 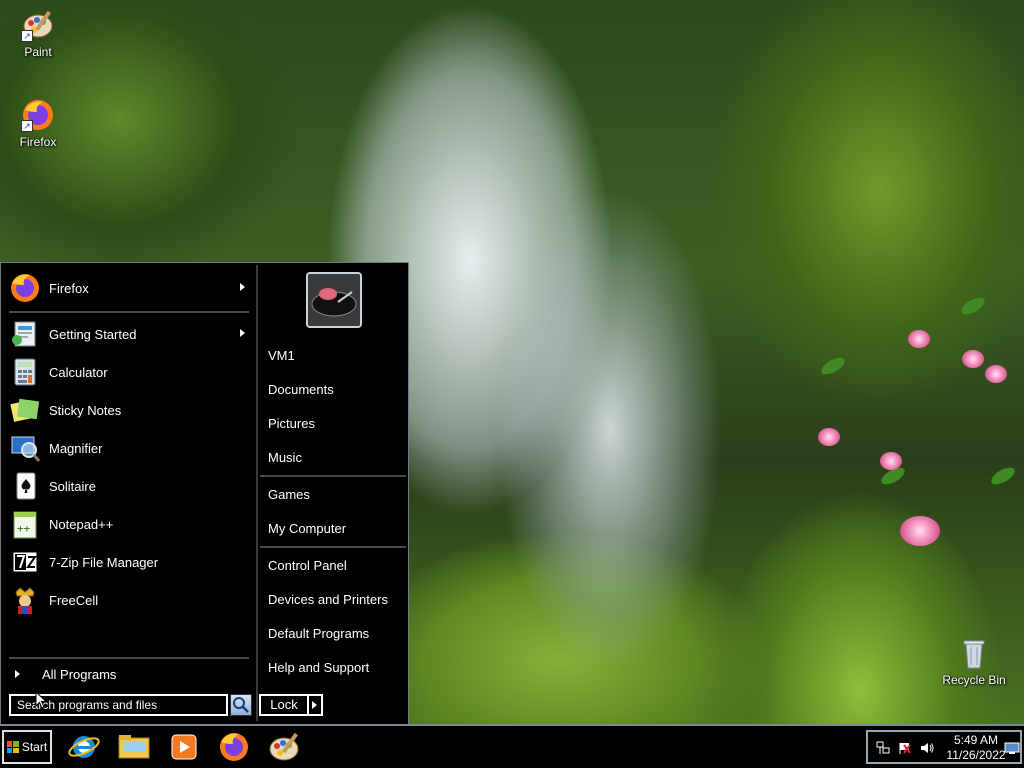 I want to click on start-item-label: Getting Started, so click(x=93, y=334).